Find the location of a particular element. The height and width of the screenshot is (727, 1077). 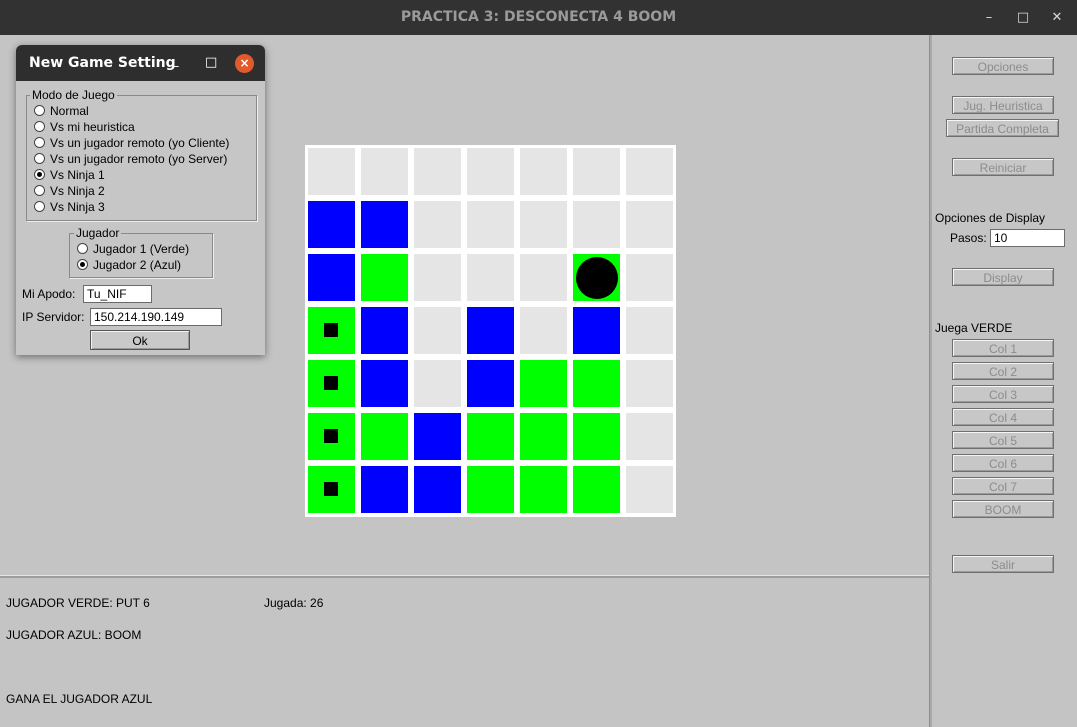

minimize-icon: – is located at coordinates (989, 18).